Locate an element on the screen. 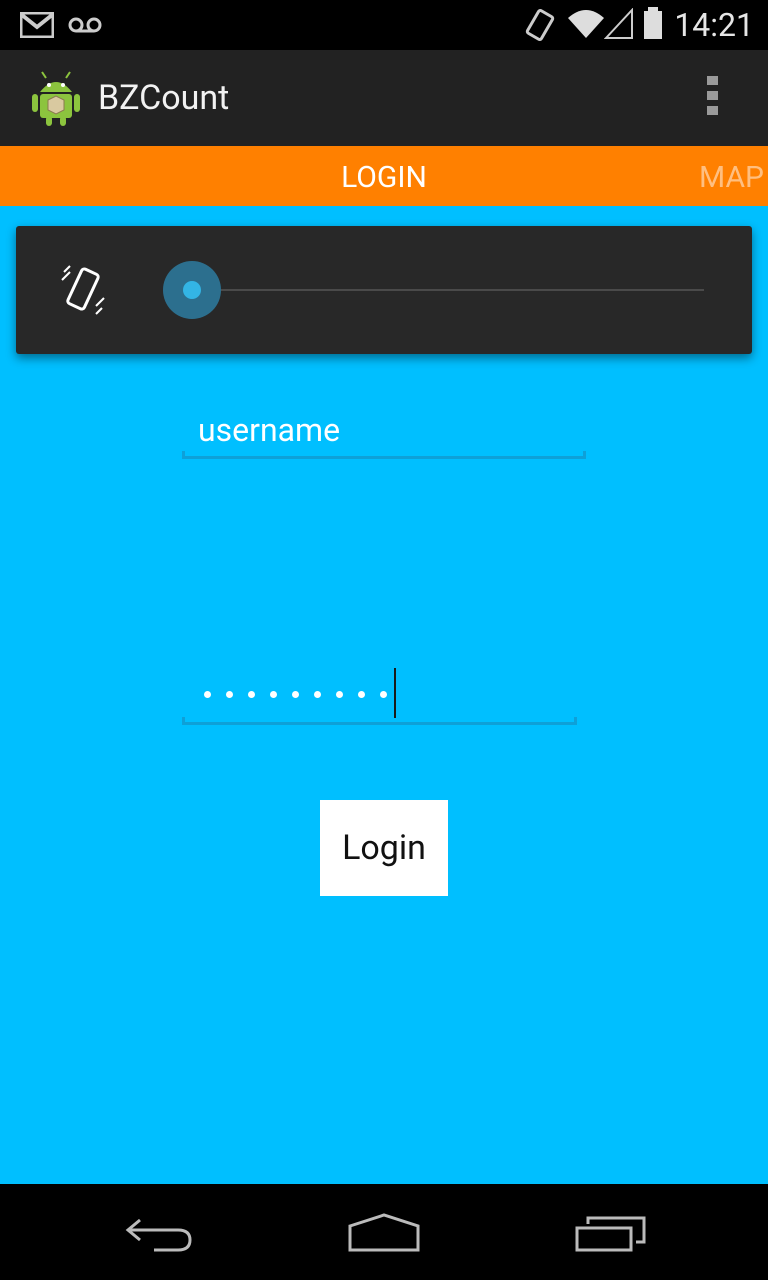 This screenshot has width=768, height=1280. navigation-bar is located at coordinates (384, 1232).